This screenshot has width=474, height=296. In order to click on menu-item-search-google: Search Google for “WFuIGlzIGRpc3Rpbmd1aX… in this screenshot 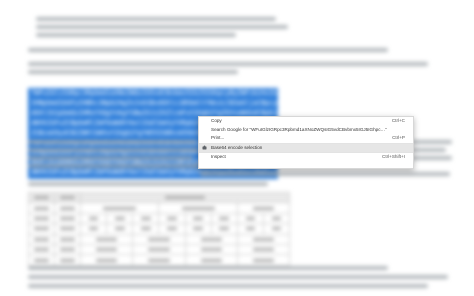, I will do `click(306, 130)`.